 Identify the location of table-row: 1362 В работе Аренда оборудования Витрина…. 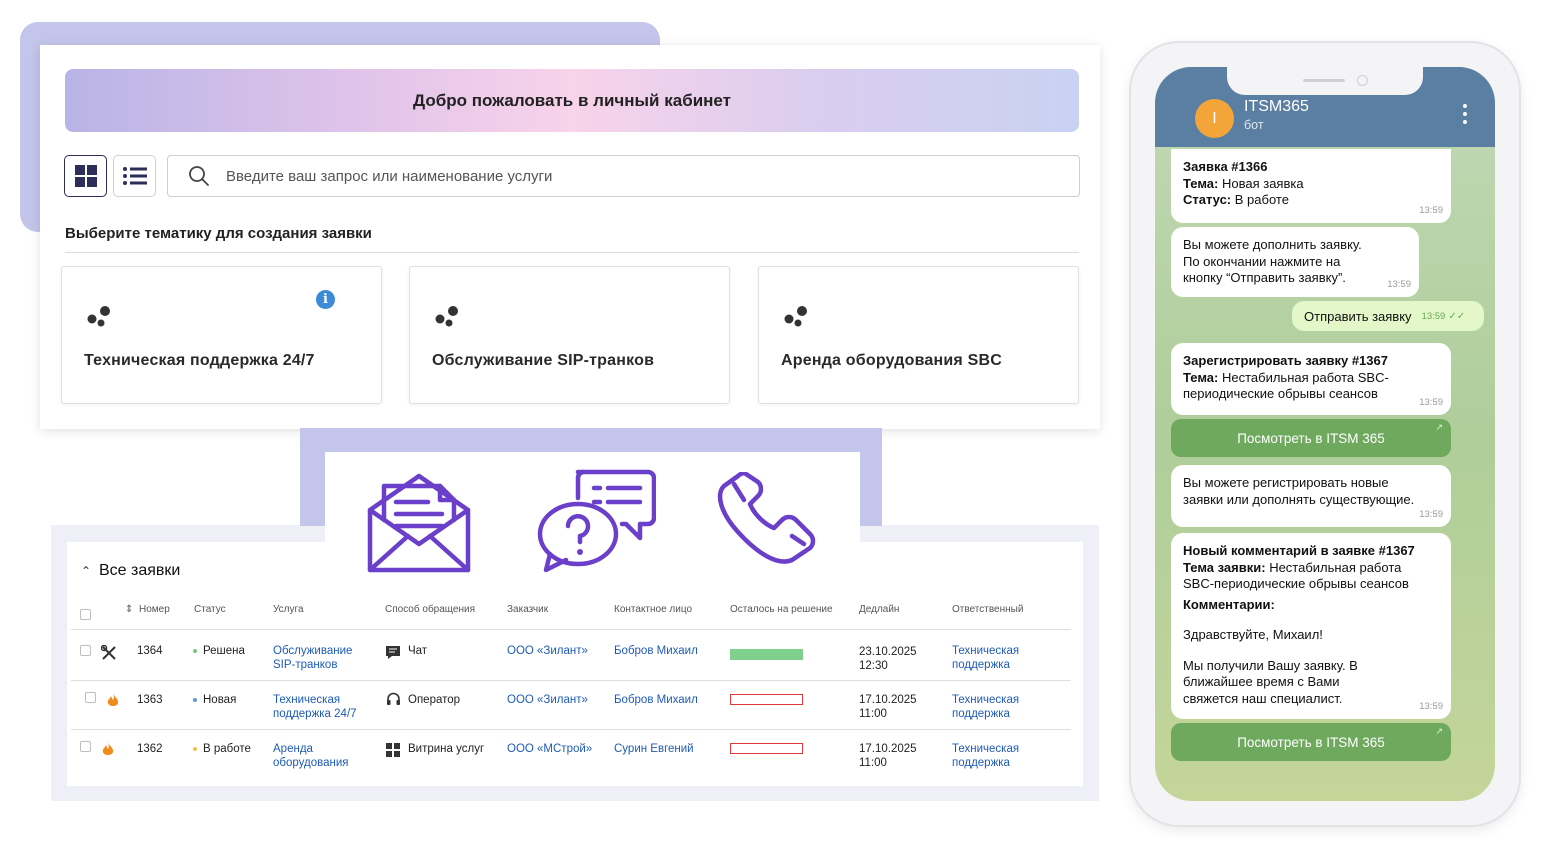
(575, 755).